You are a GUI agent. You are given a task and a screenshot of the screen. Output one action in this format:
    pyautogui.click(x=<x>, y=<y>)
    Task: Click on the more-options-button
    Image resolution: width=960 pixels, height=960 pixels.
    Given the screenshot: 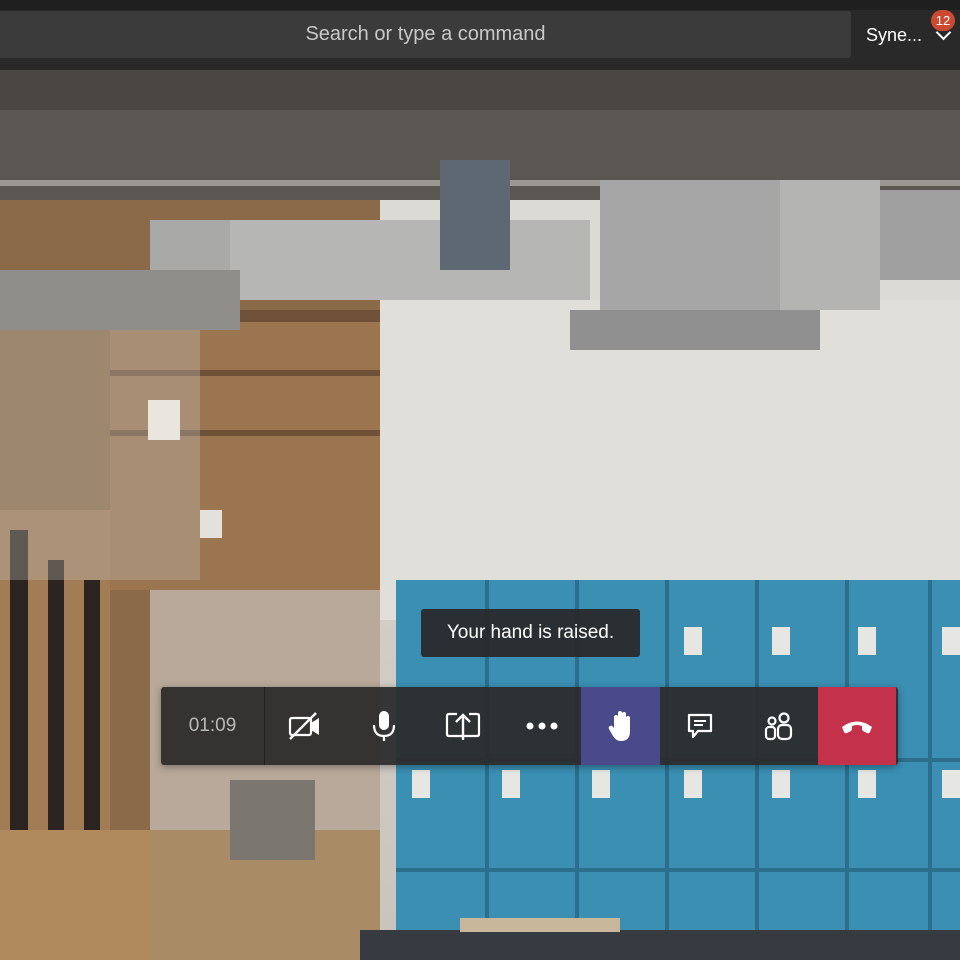 What is the action you would take?
    pyautogui.click(x=541, y=726)
    